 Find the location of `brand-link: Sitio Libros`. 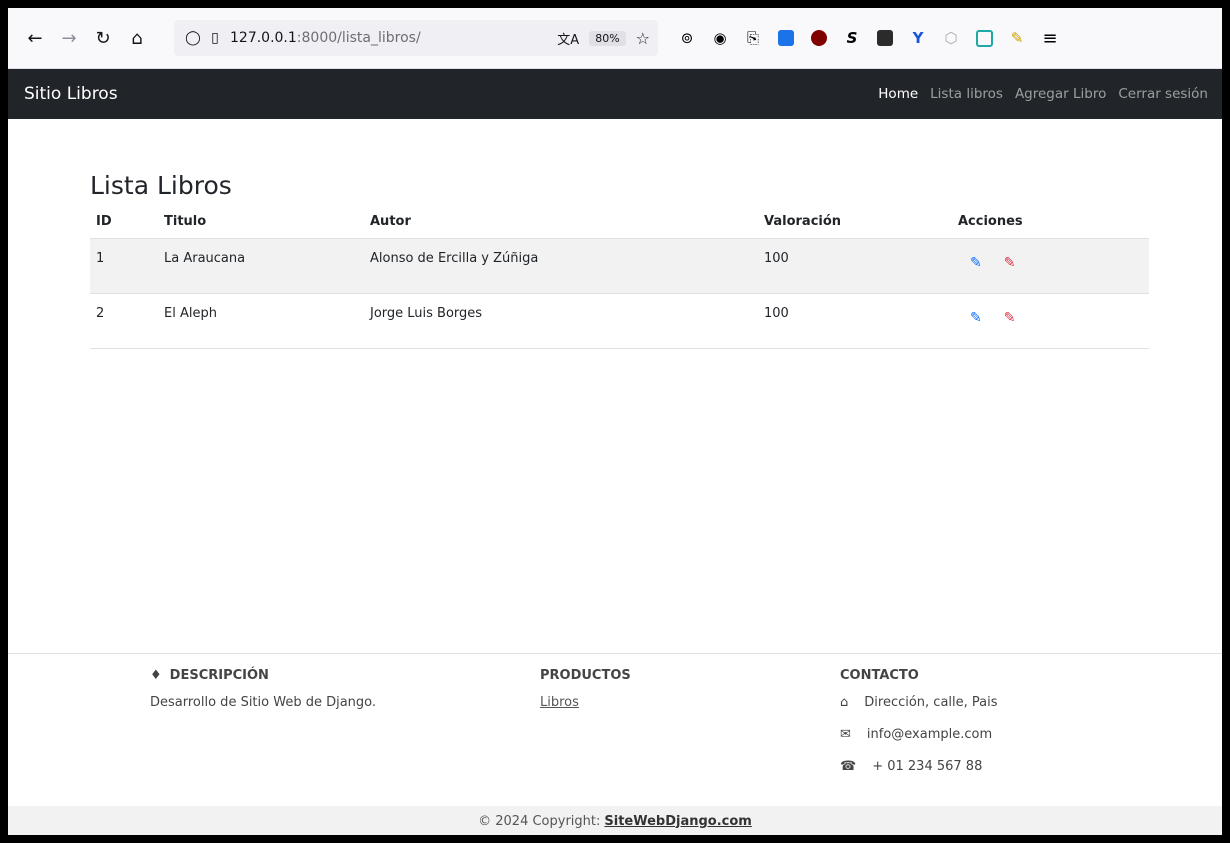

brand-link: Sitio Libros is located at coordinates (71, 94).